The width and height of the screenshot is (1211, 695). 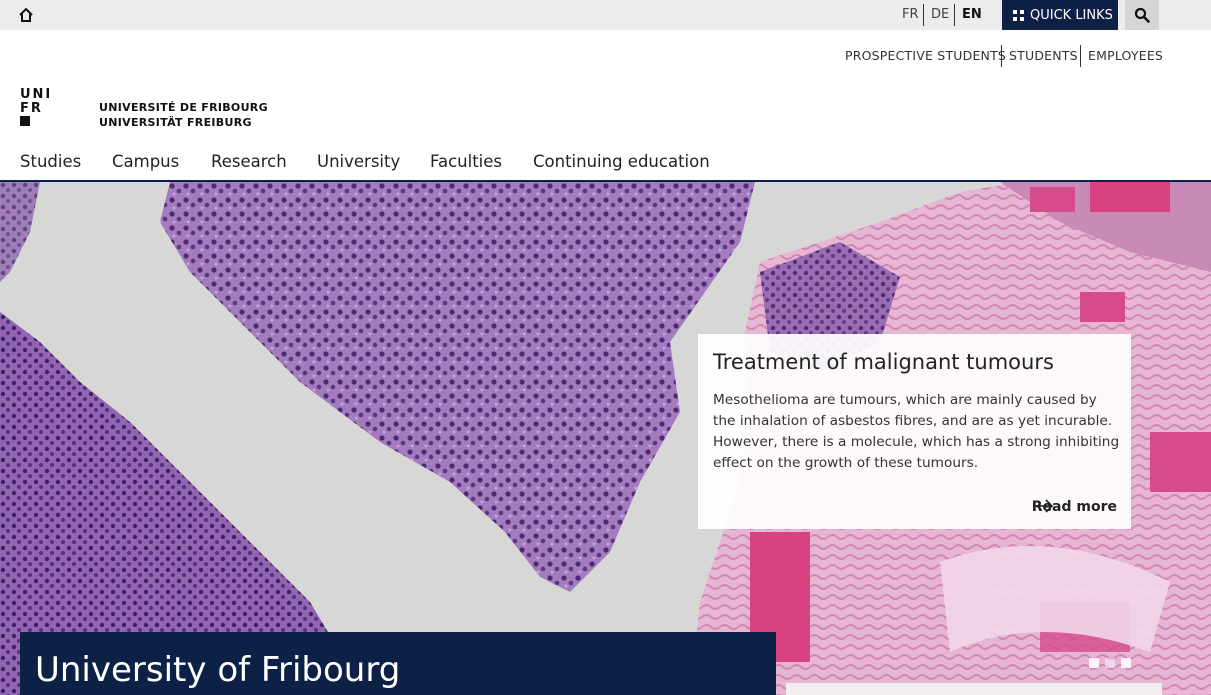 I want to click on quick-links-button: QUICK LINKS, so click(x=1060, y=15).